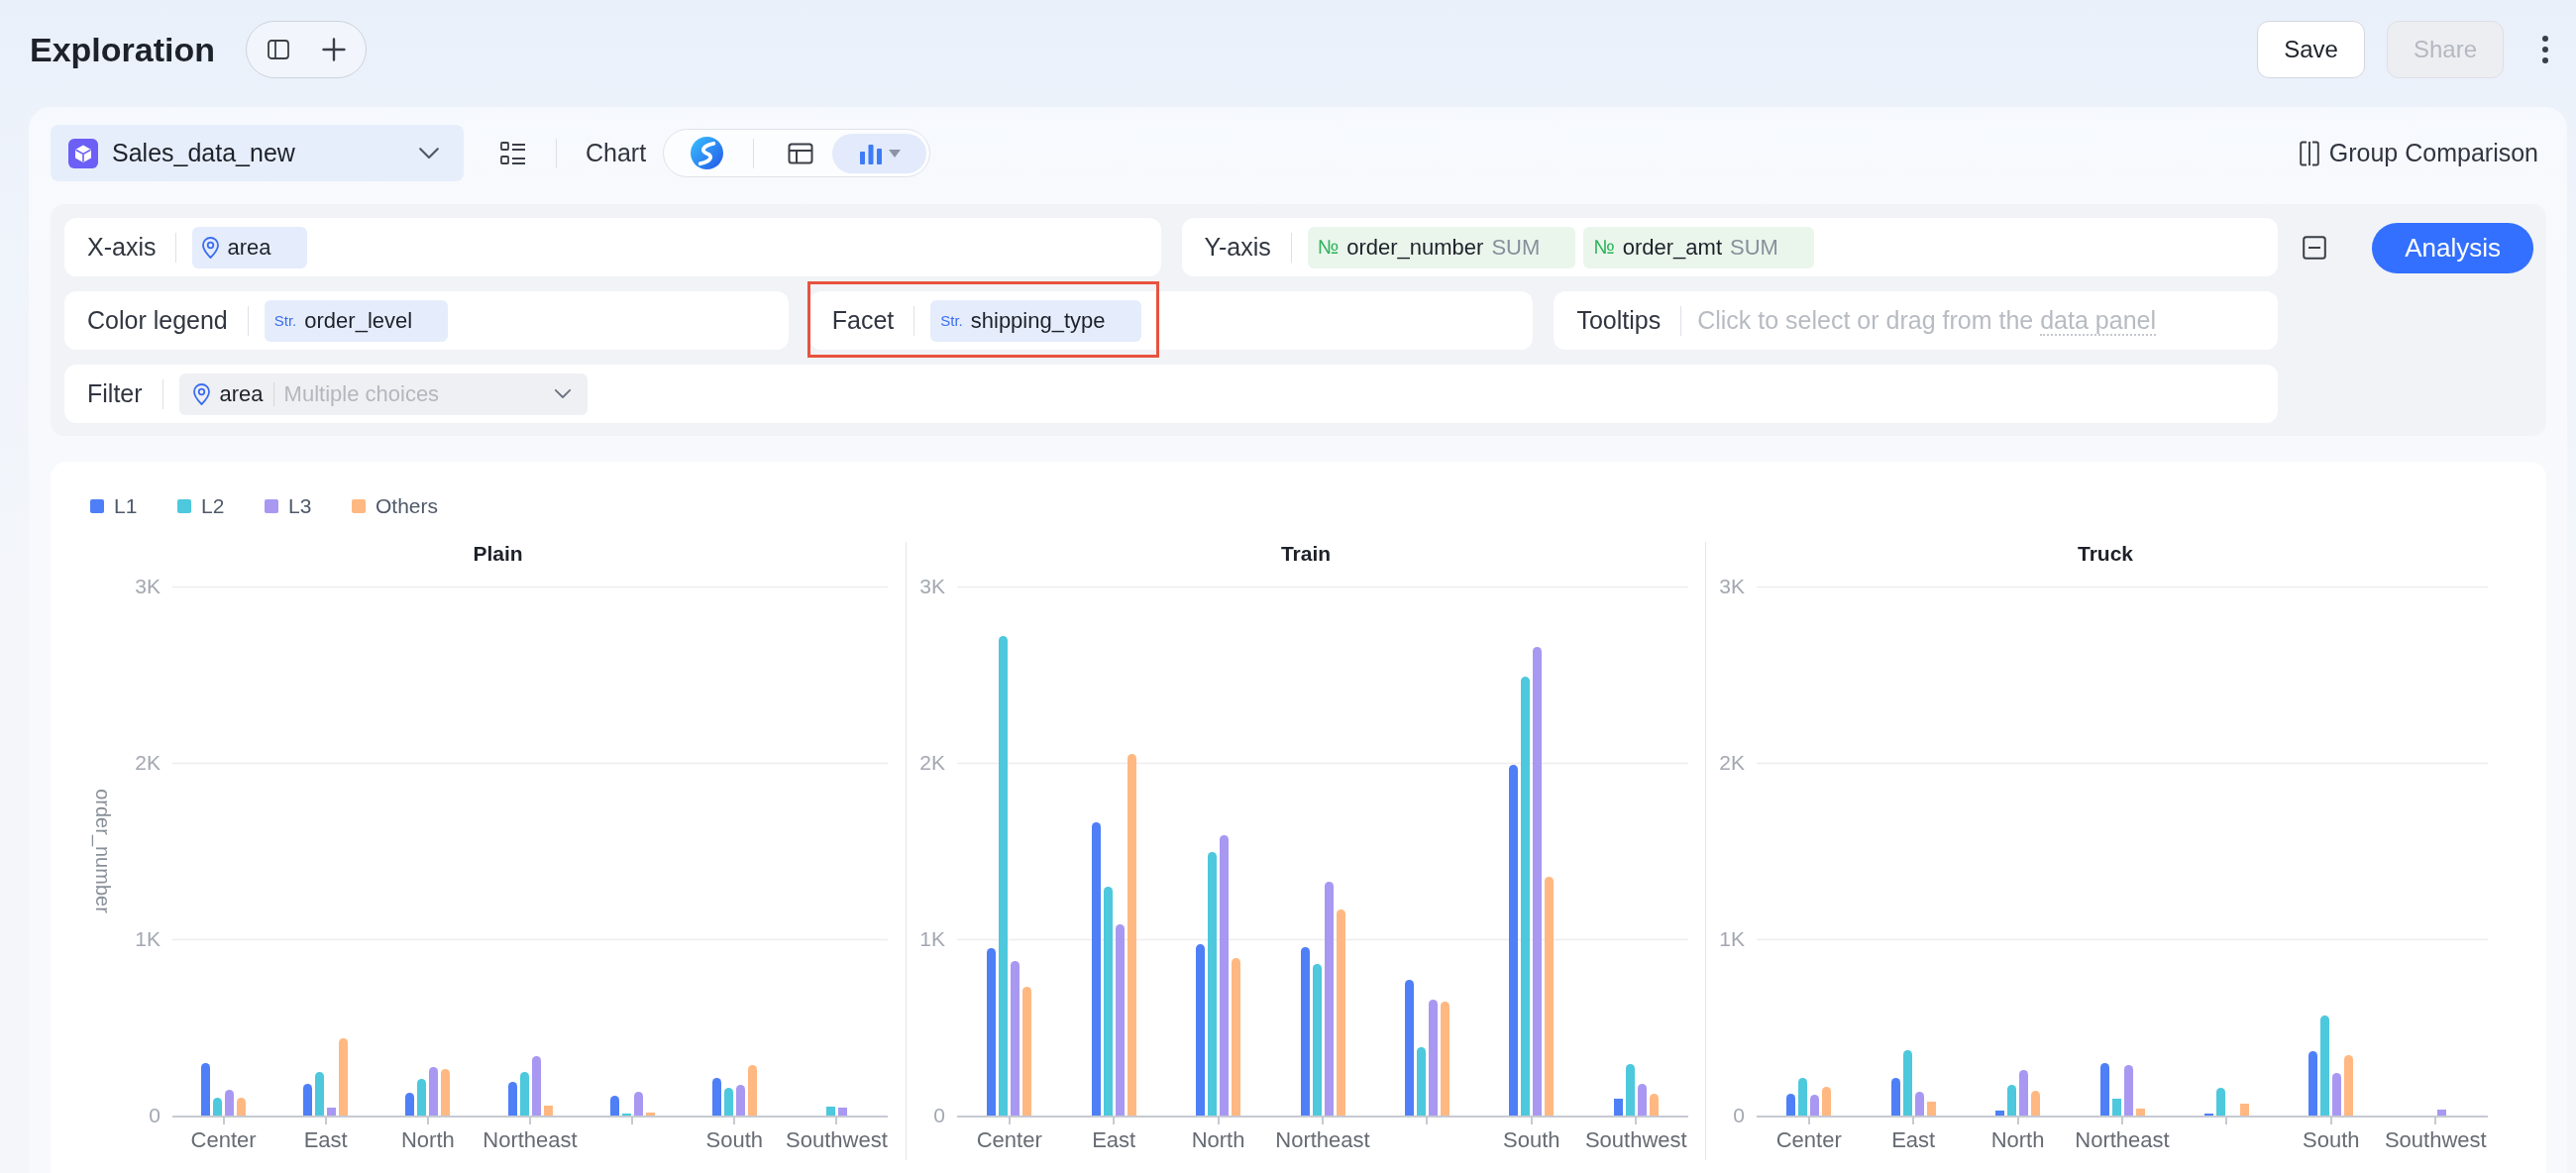 This screenshot has height=1173, width=2576. Describe the element at coordinates (1415, 247) in the screenshot. I see `field-name: order_number` at that location.